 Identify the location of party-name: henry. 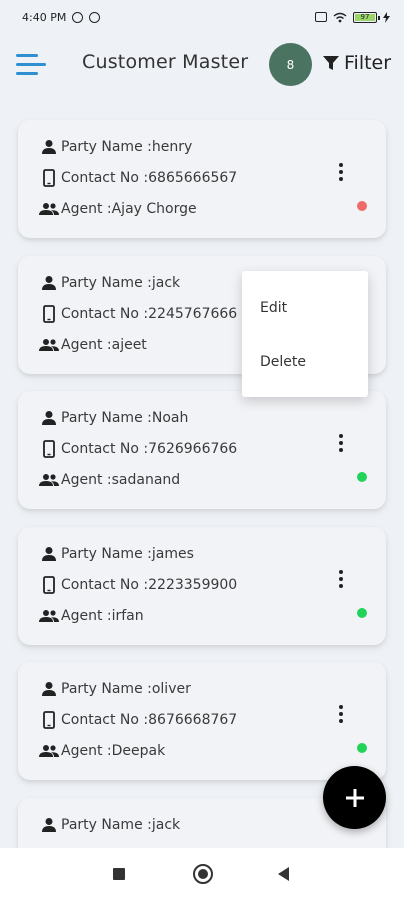
(172, 147).